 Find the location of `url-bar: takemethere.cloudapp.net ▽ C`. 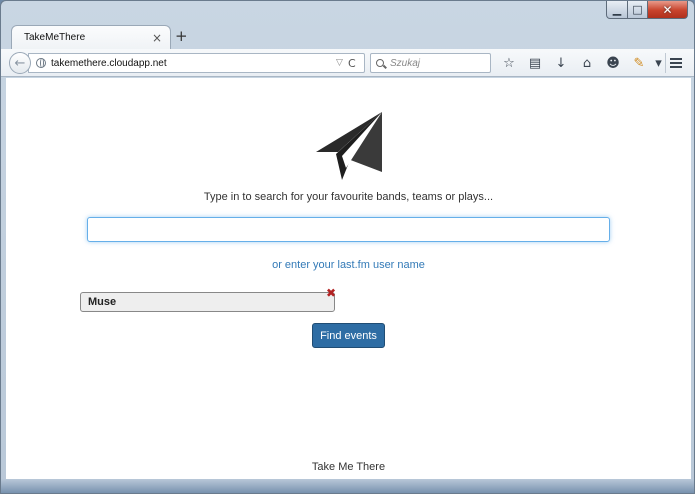

url-bar: takemethere.cloudapp.net ▽ C is located at coordinates (196, 63).